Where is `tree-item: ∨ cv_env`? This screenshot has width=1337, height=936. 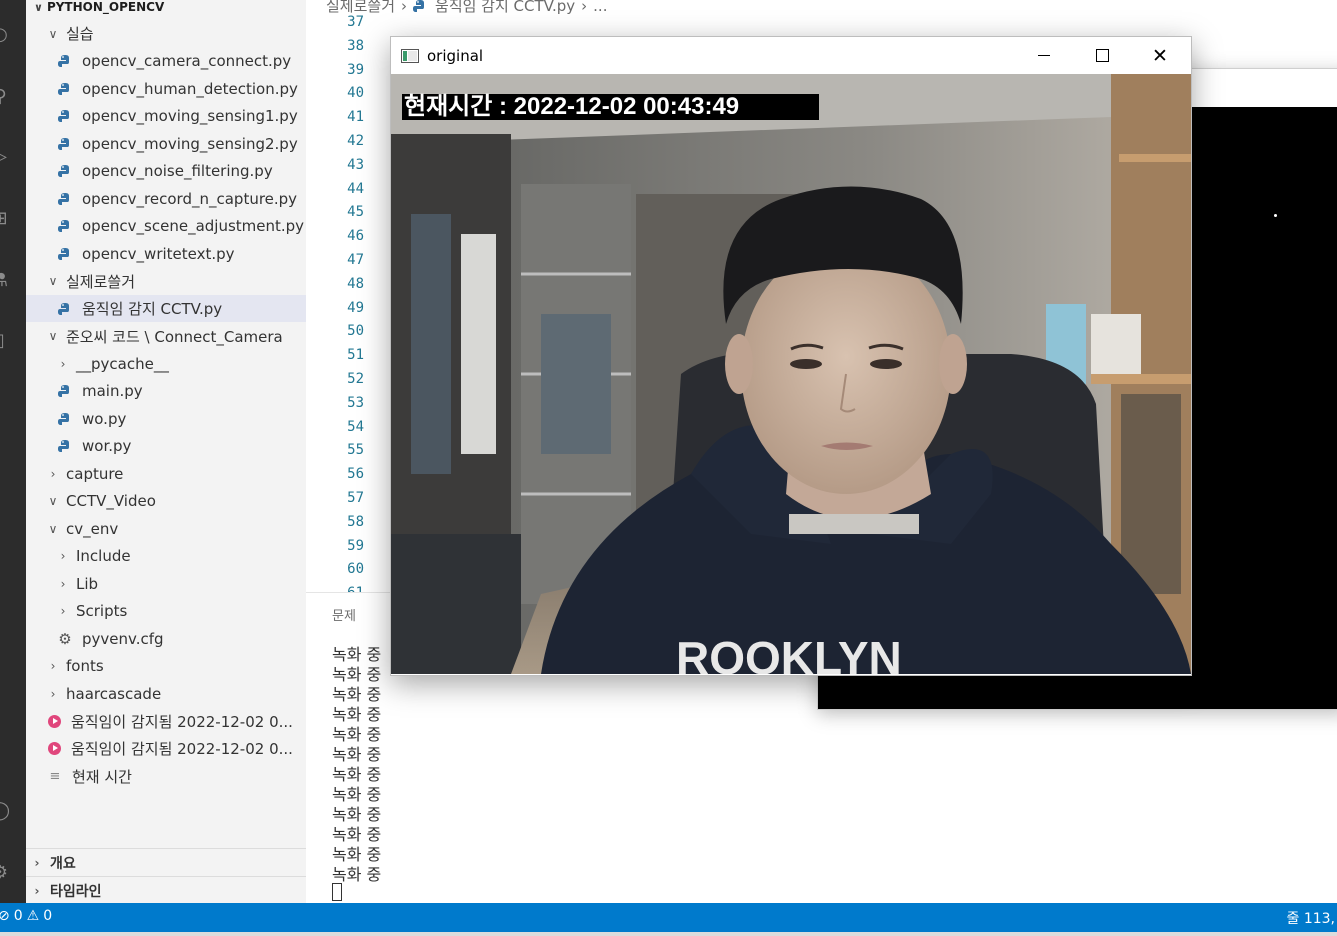
tree-item: ∨ cv_env is located at coordinates (166, 528).